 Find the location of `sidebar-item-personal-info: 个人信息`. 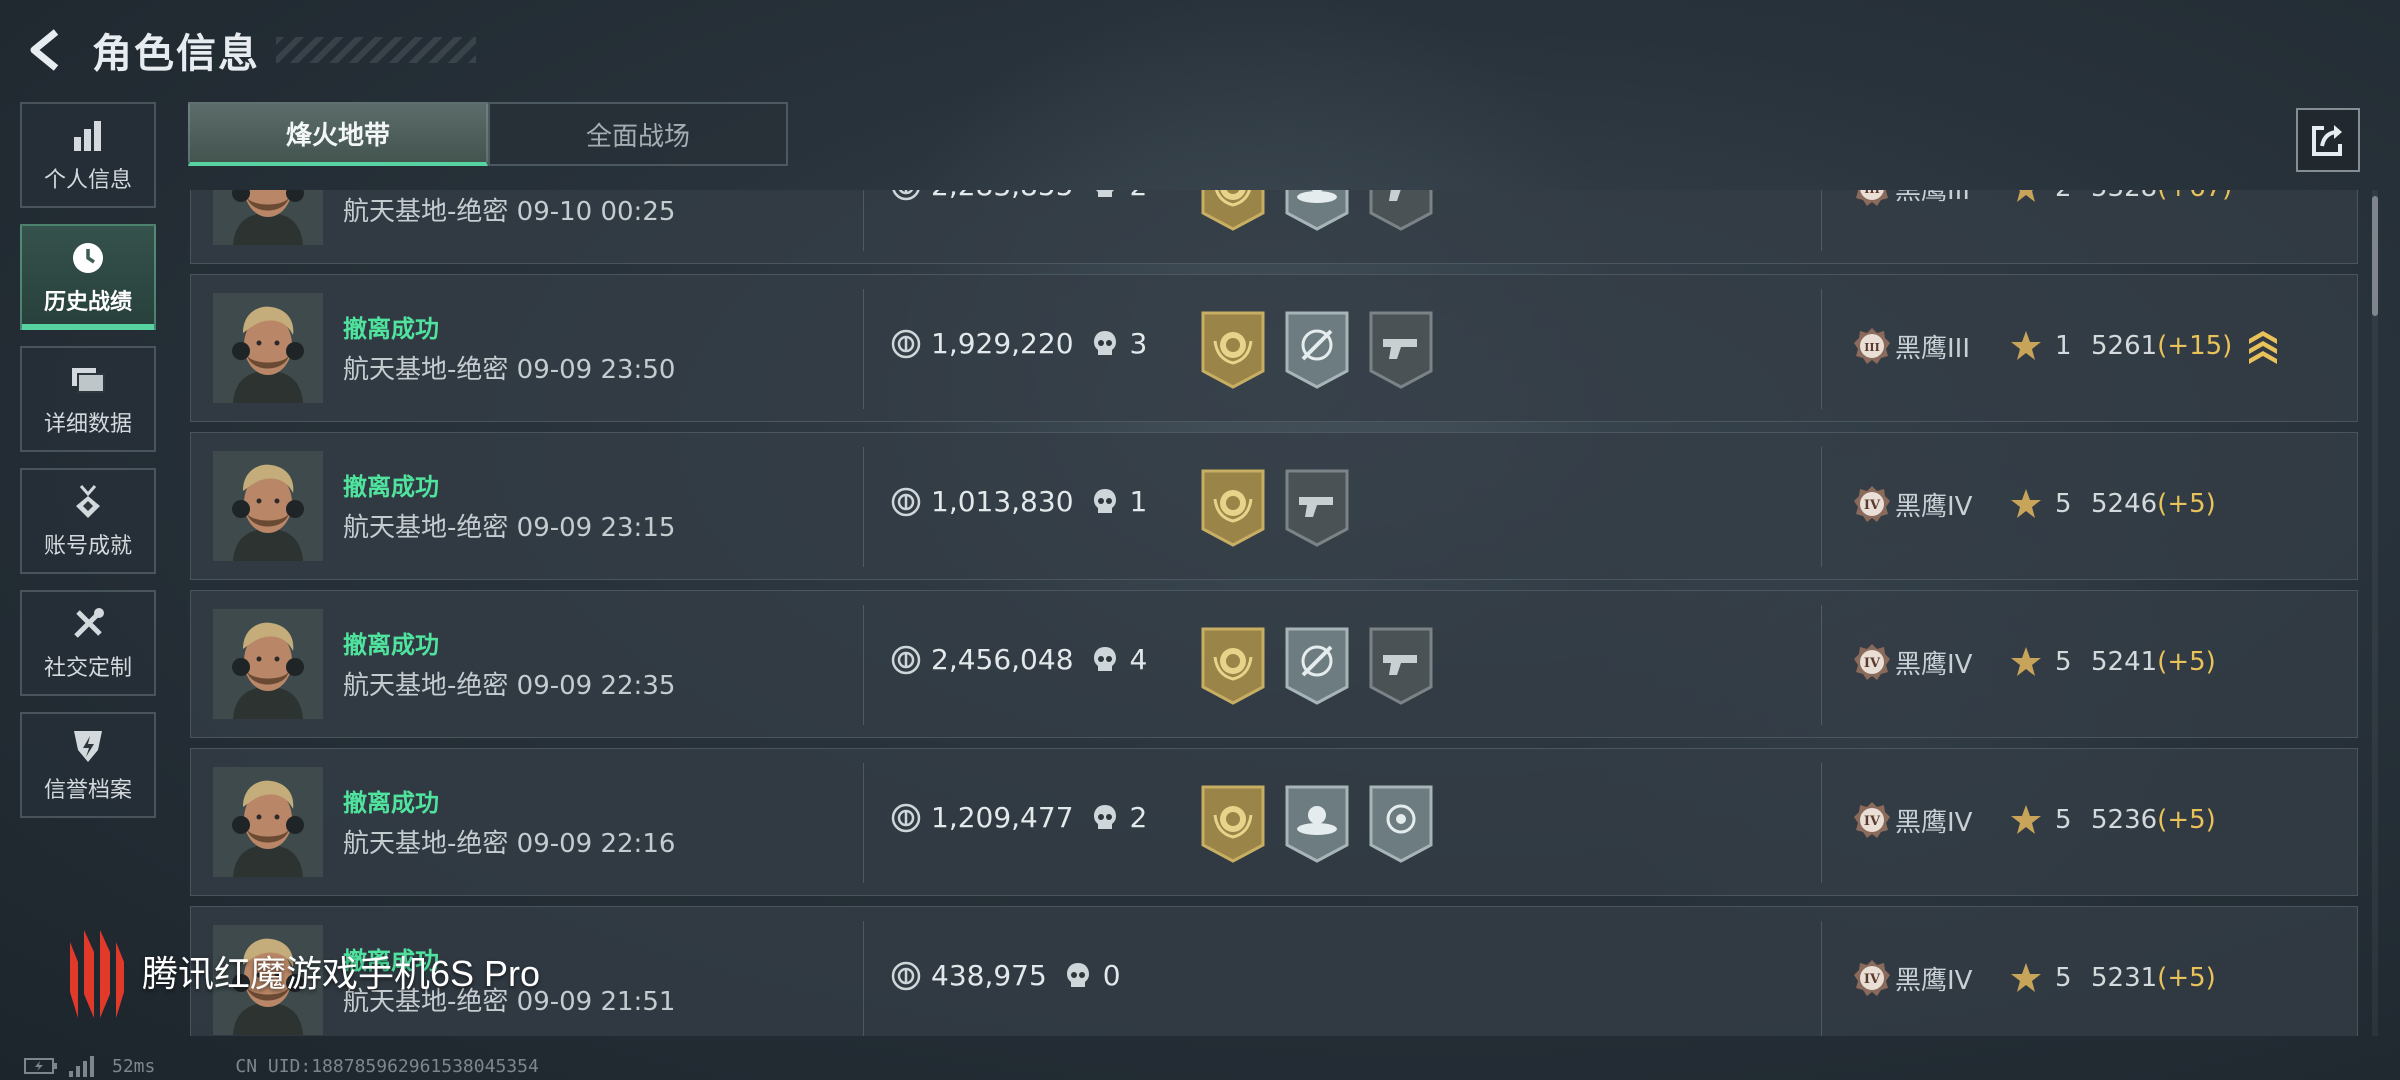

sidebar-item-personal-info: 个人信息 is located at coordinates (88, 155).